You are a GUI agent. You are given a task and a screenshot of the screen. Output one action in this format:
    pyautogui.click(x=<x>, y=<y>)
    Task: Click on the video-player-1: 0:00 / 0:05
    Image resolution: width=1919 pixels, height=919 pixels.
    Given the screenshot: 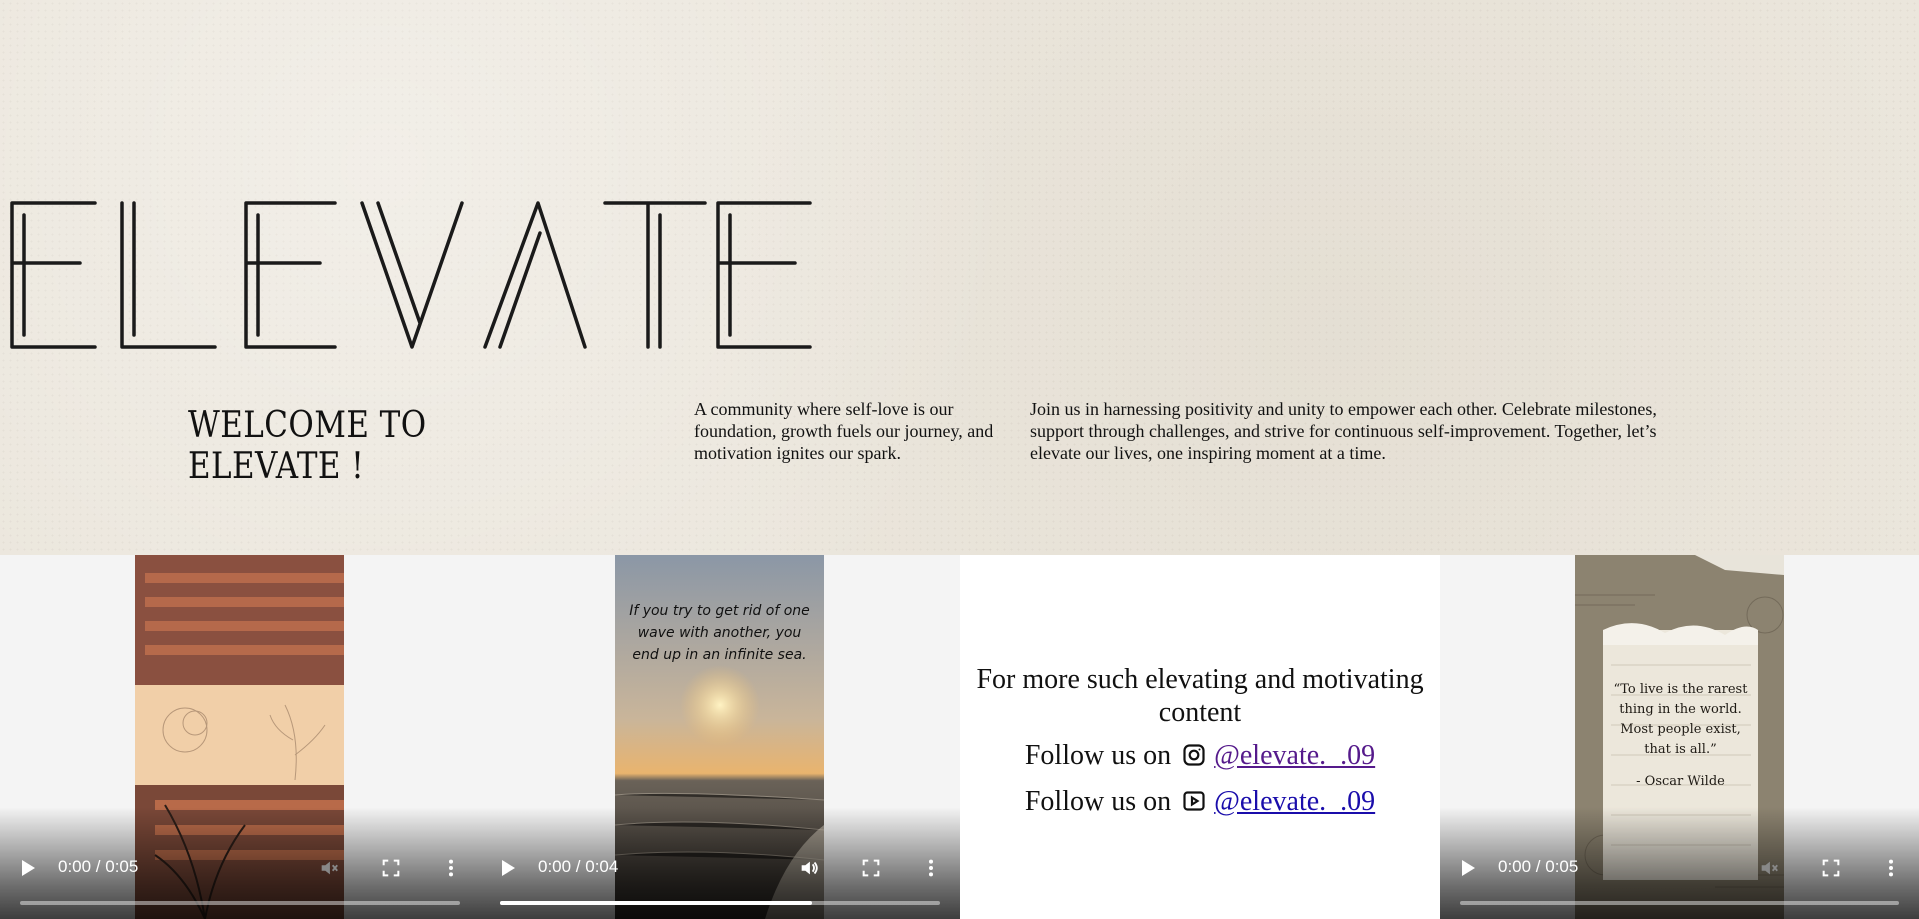 What is the action you would take?
    pyautogui.click(x=240, y=737)
    